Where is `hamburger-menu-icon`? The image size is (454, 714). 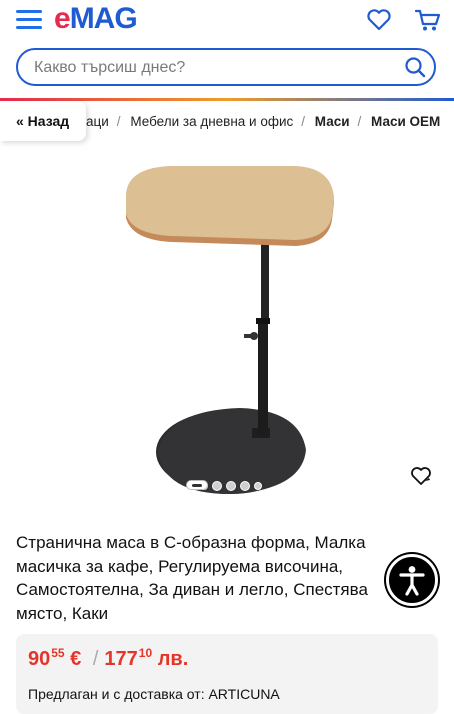 hamburger-menu-icon is located at coordinates (29, 20).